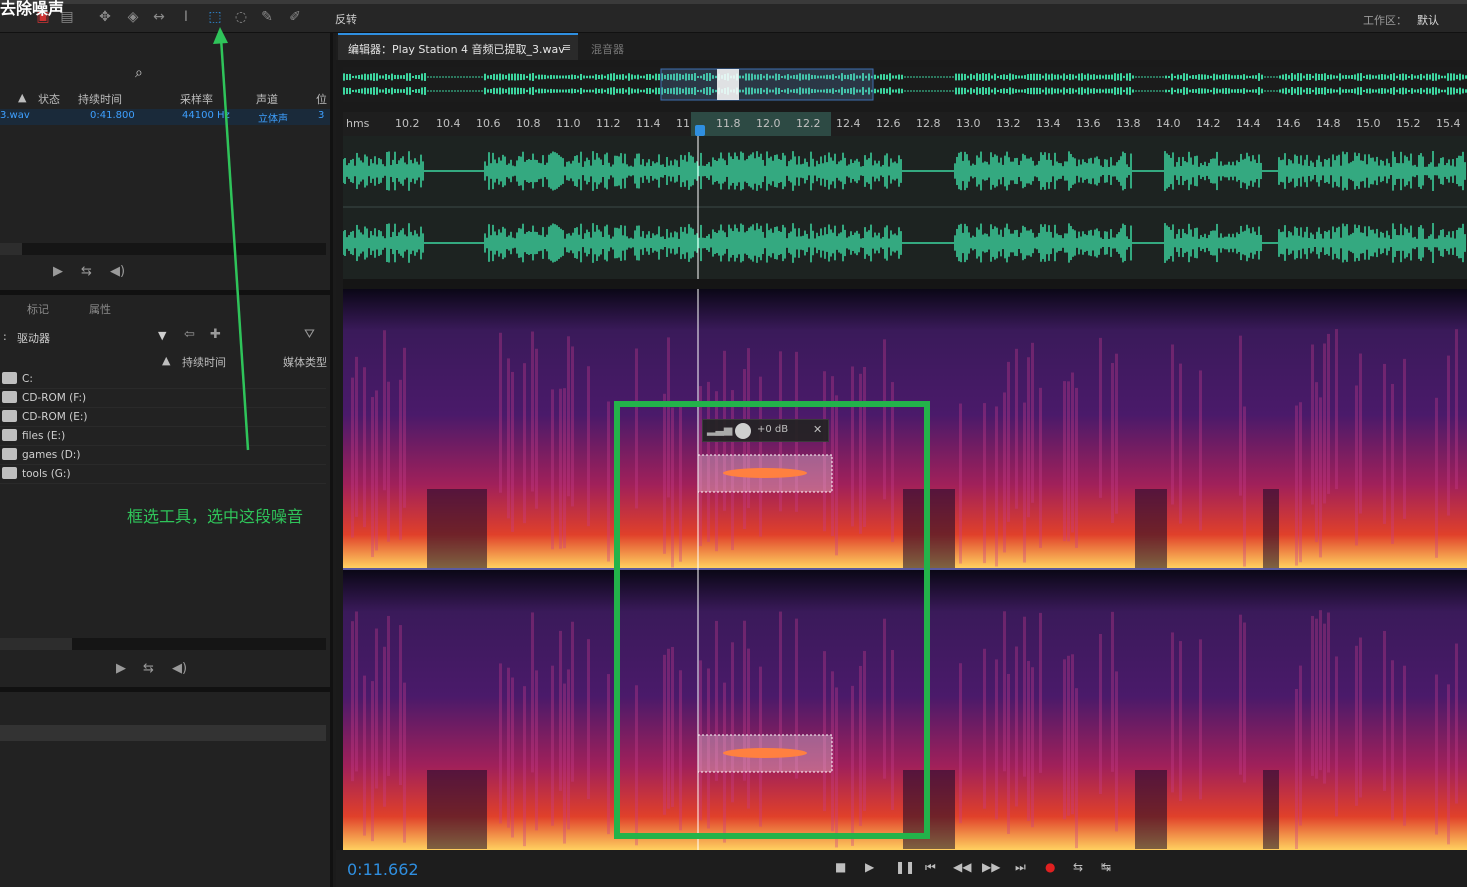  I want to click on go-to-start-icon: ⏮, so click(930, 867).